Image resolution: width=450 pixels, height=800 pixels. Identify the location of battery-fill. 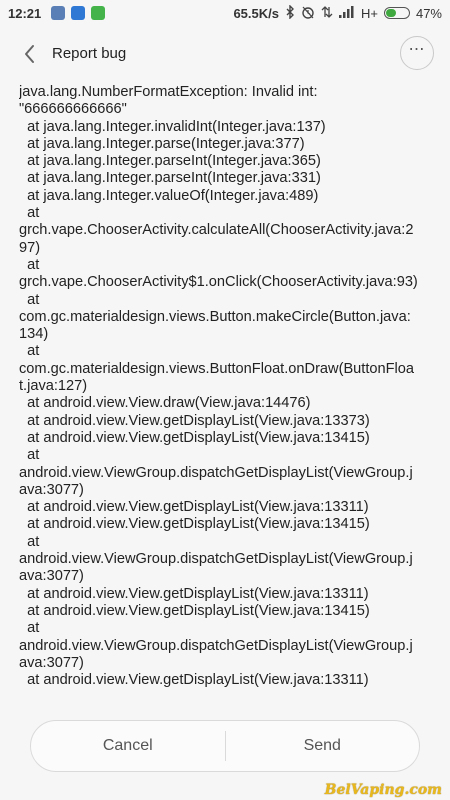
(391, 13).